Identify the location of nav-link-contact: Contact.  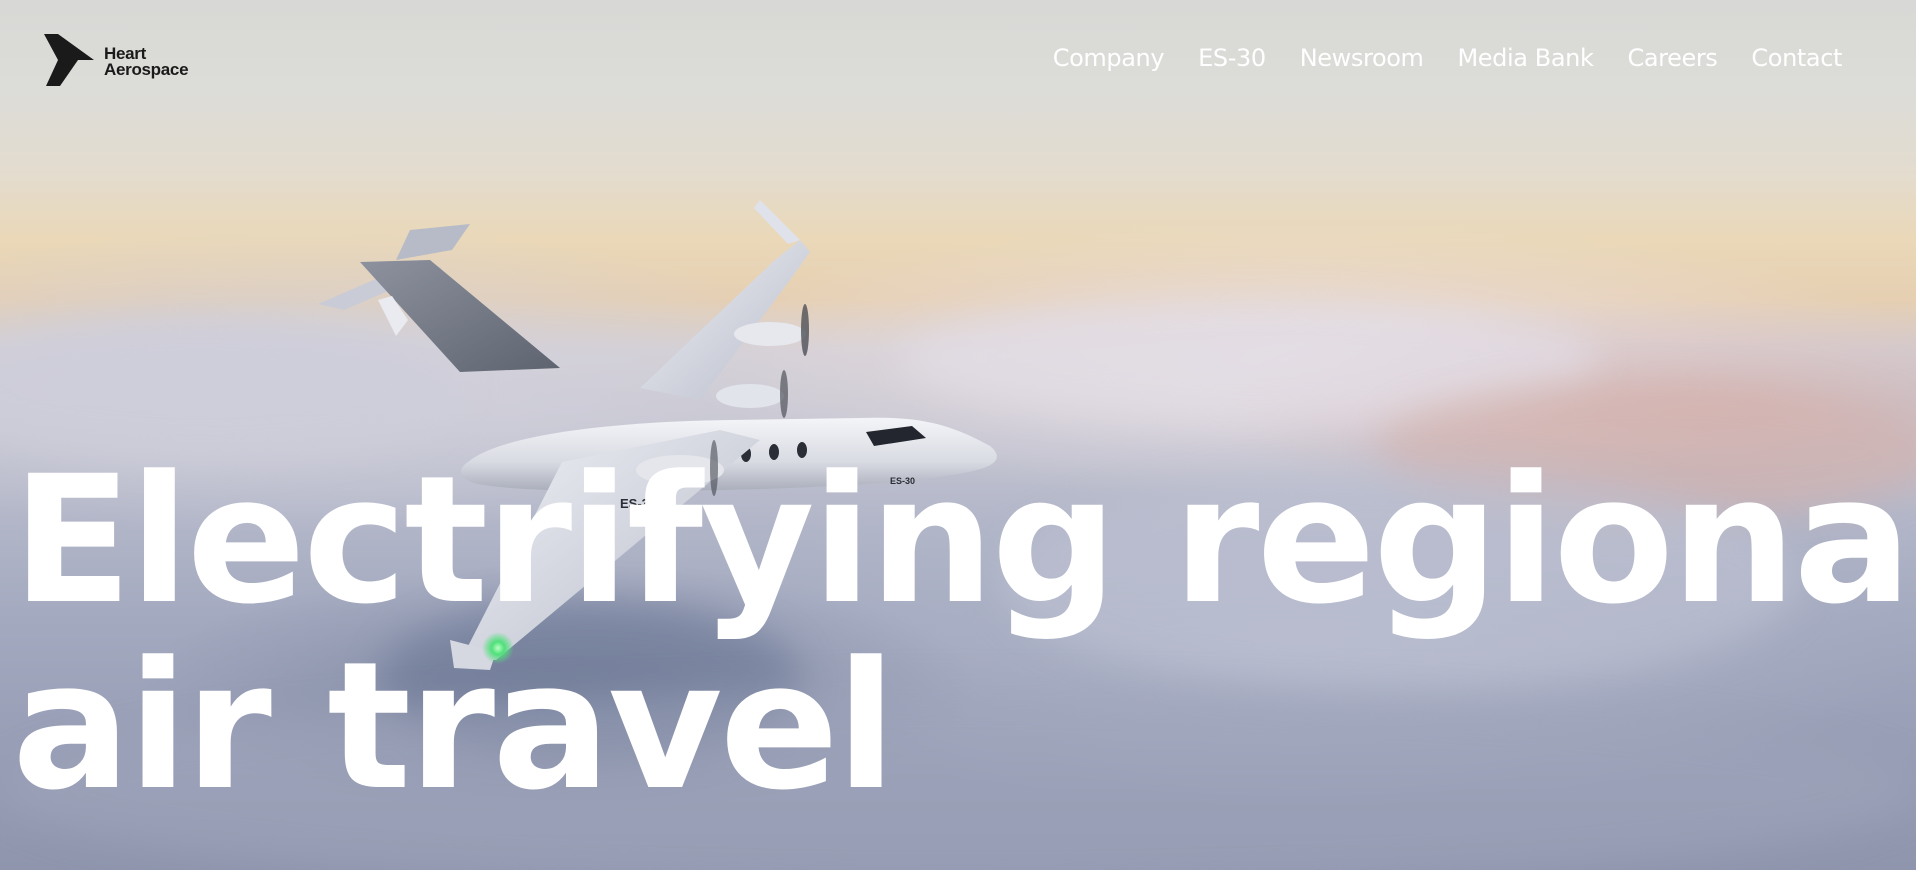
(1796, 58).